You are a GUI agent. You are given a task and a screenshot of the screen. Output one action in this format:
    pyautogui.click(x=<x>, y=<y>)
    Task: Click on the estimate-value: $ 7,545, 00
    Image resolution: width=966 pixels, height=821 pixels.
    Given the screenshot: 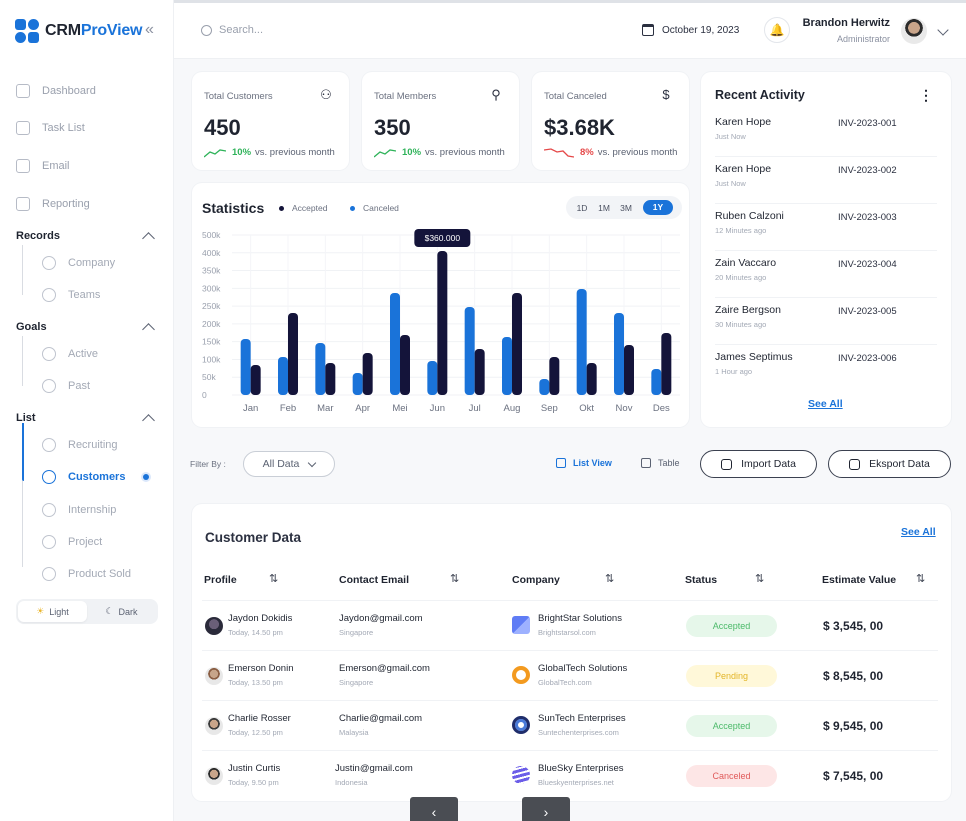 What is the action you would take?
    pyautogui.click(x=853, y=776)
    